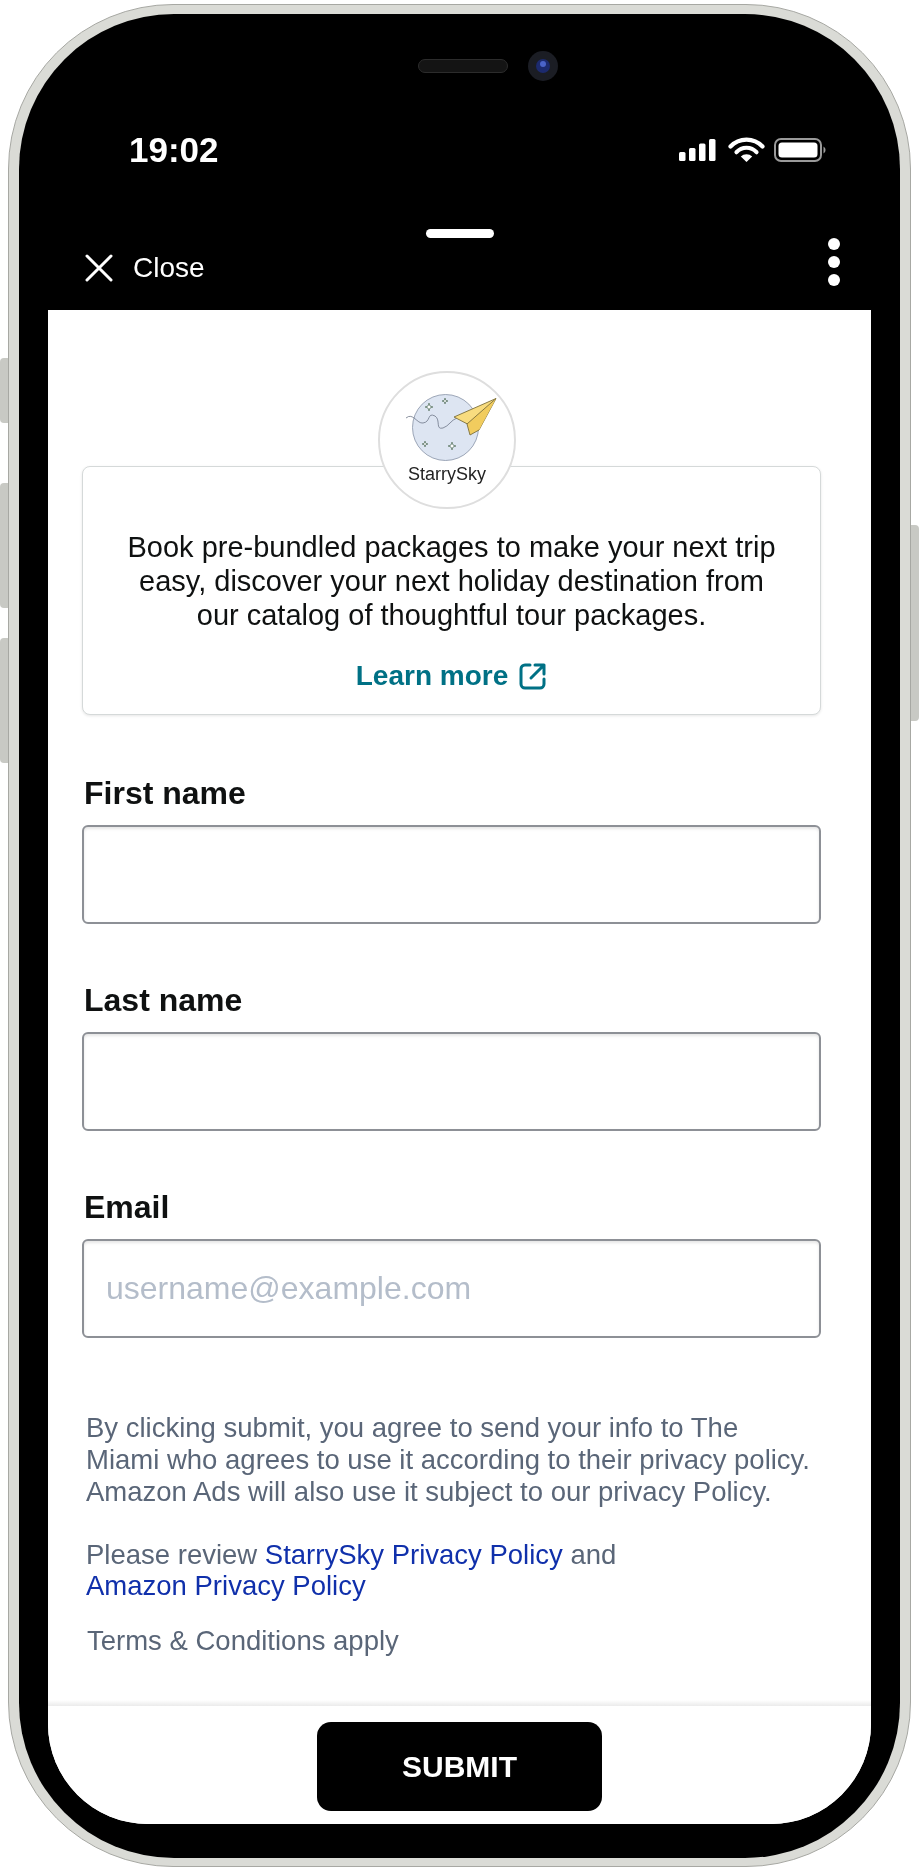 Image resolution: width=919 pixels, height=1868 pixels. Describe the element at coordinates (447, 474) in the screenshot. I see `brand-name: StarrySky` at that location.